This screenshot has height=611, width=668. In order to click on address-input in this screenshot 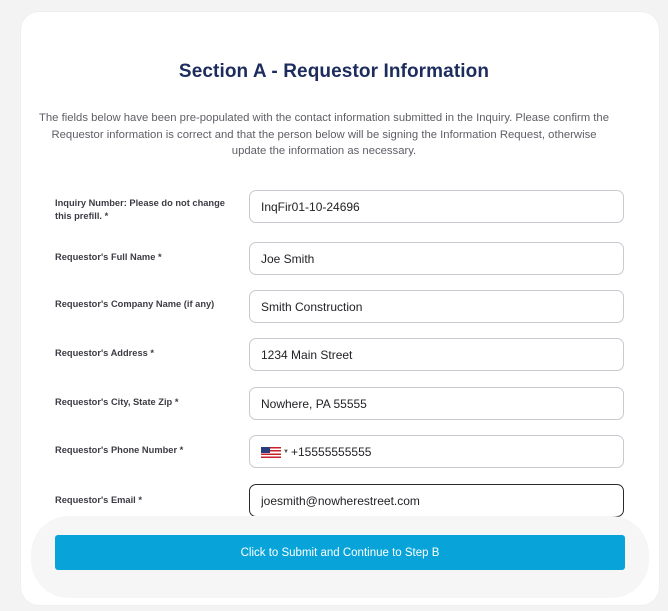, I will do `click(436, 354)`.